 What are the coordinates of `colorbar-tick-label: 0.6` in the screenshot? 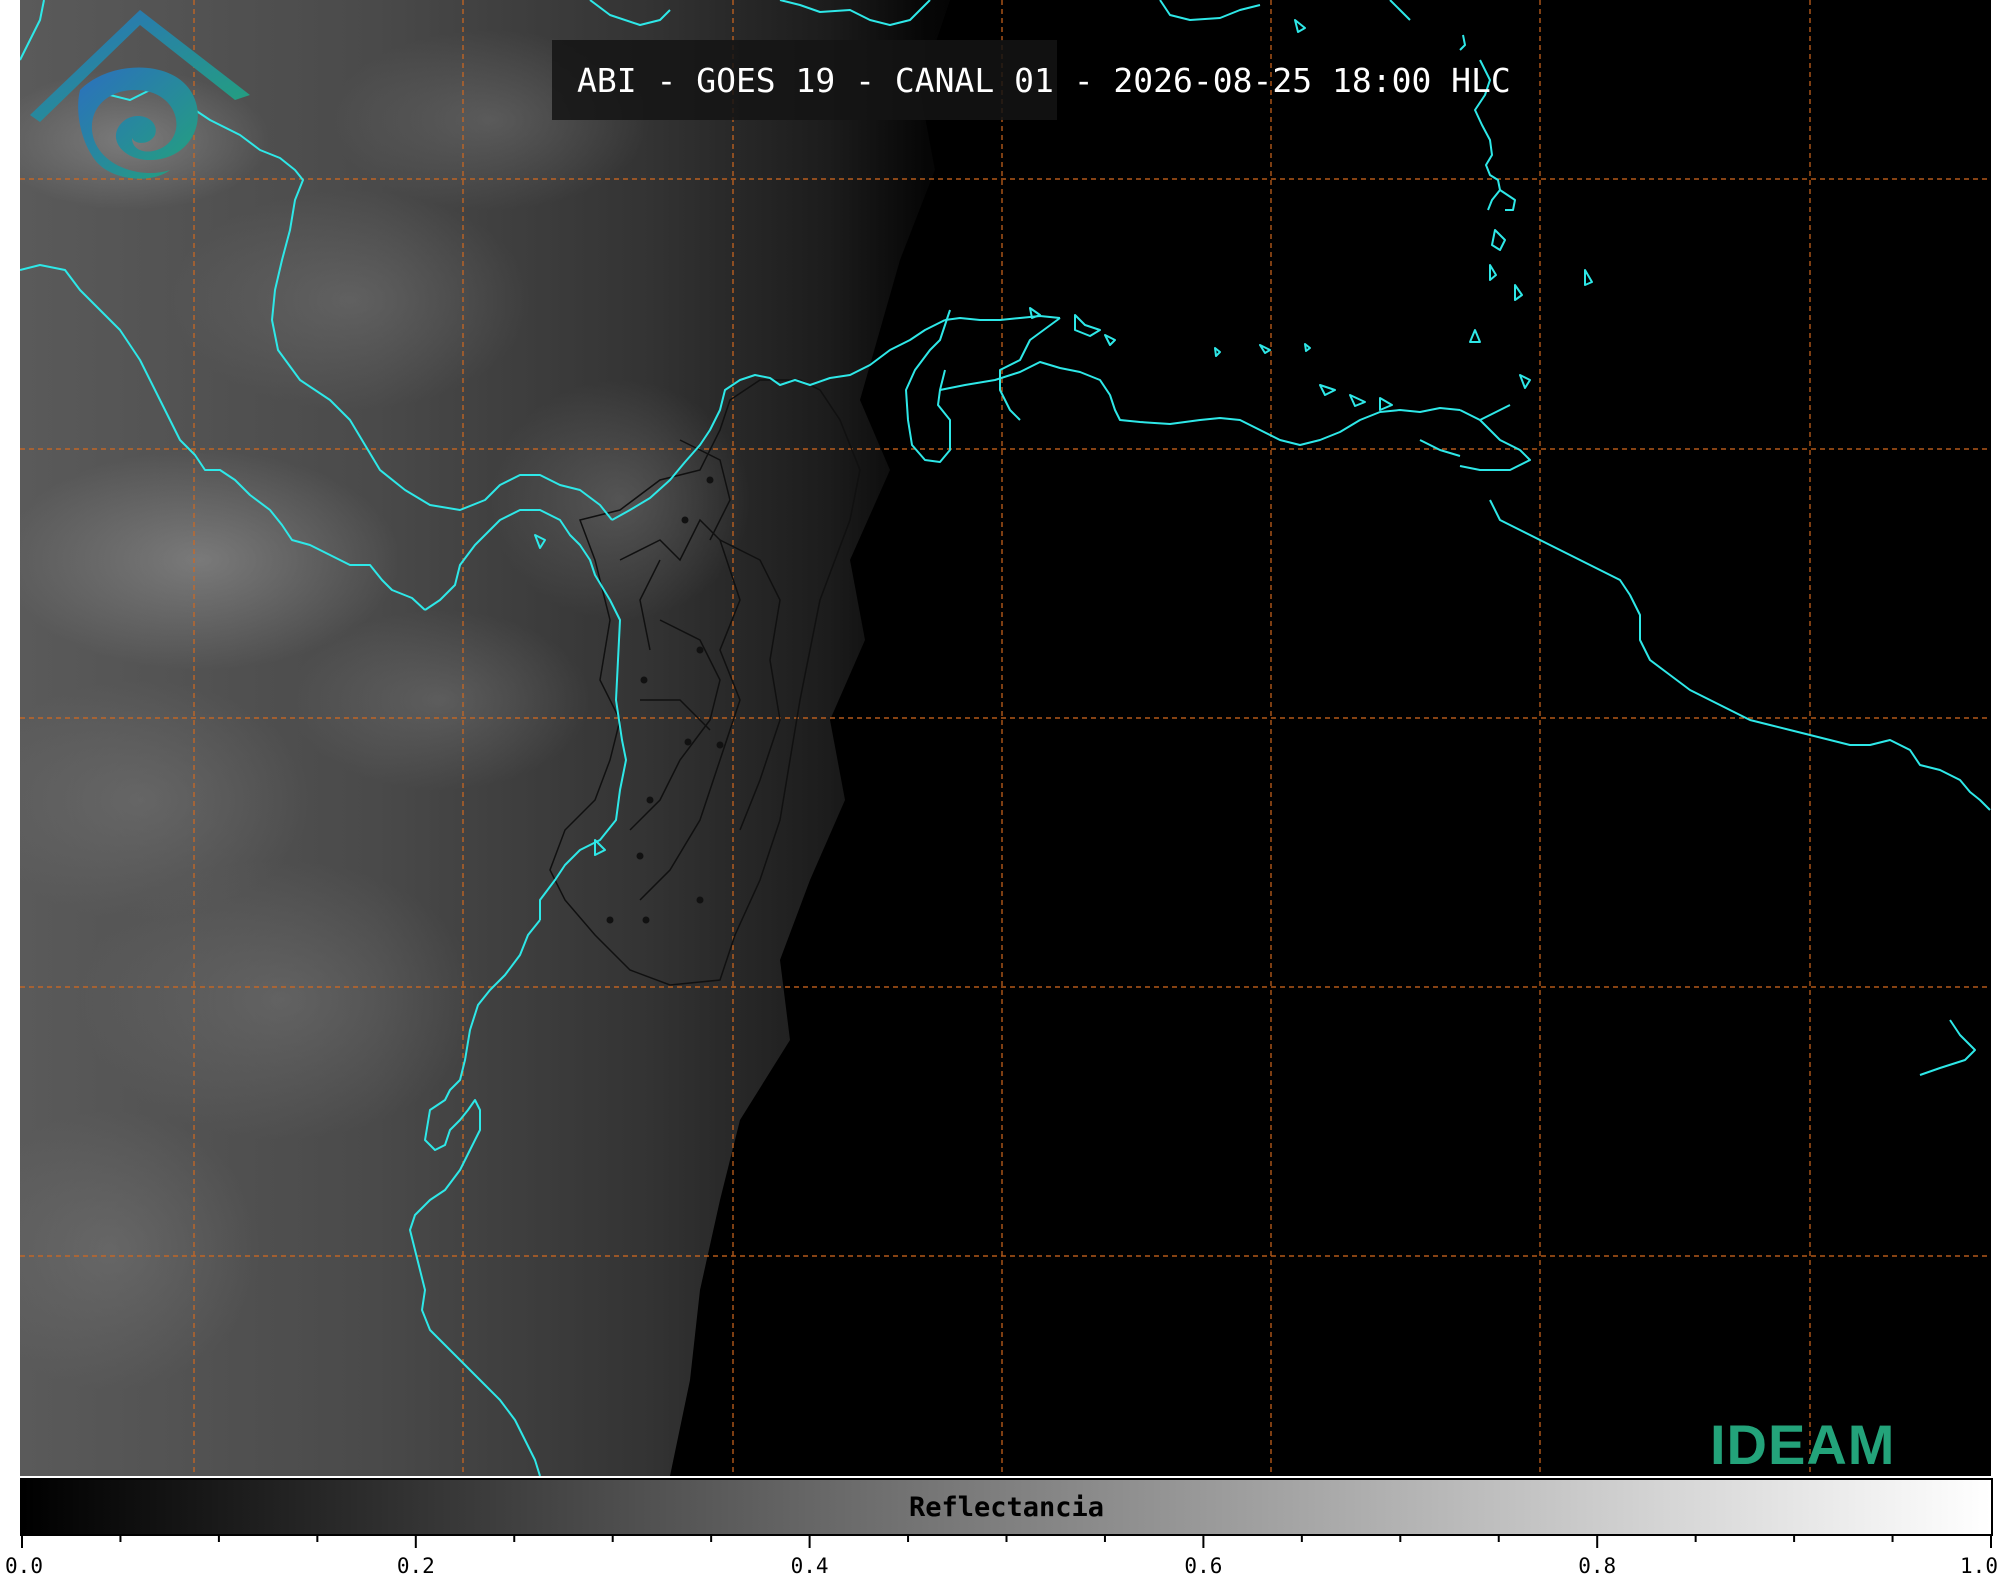 It's located at (1203, 1566).